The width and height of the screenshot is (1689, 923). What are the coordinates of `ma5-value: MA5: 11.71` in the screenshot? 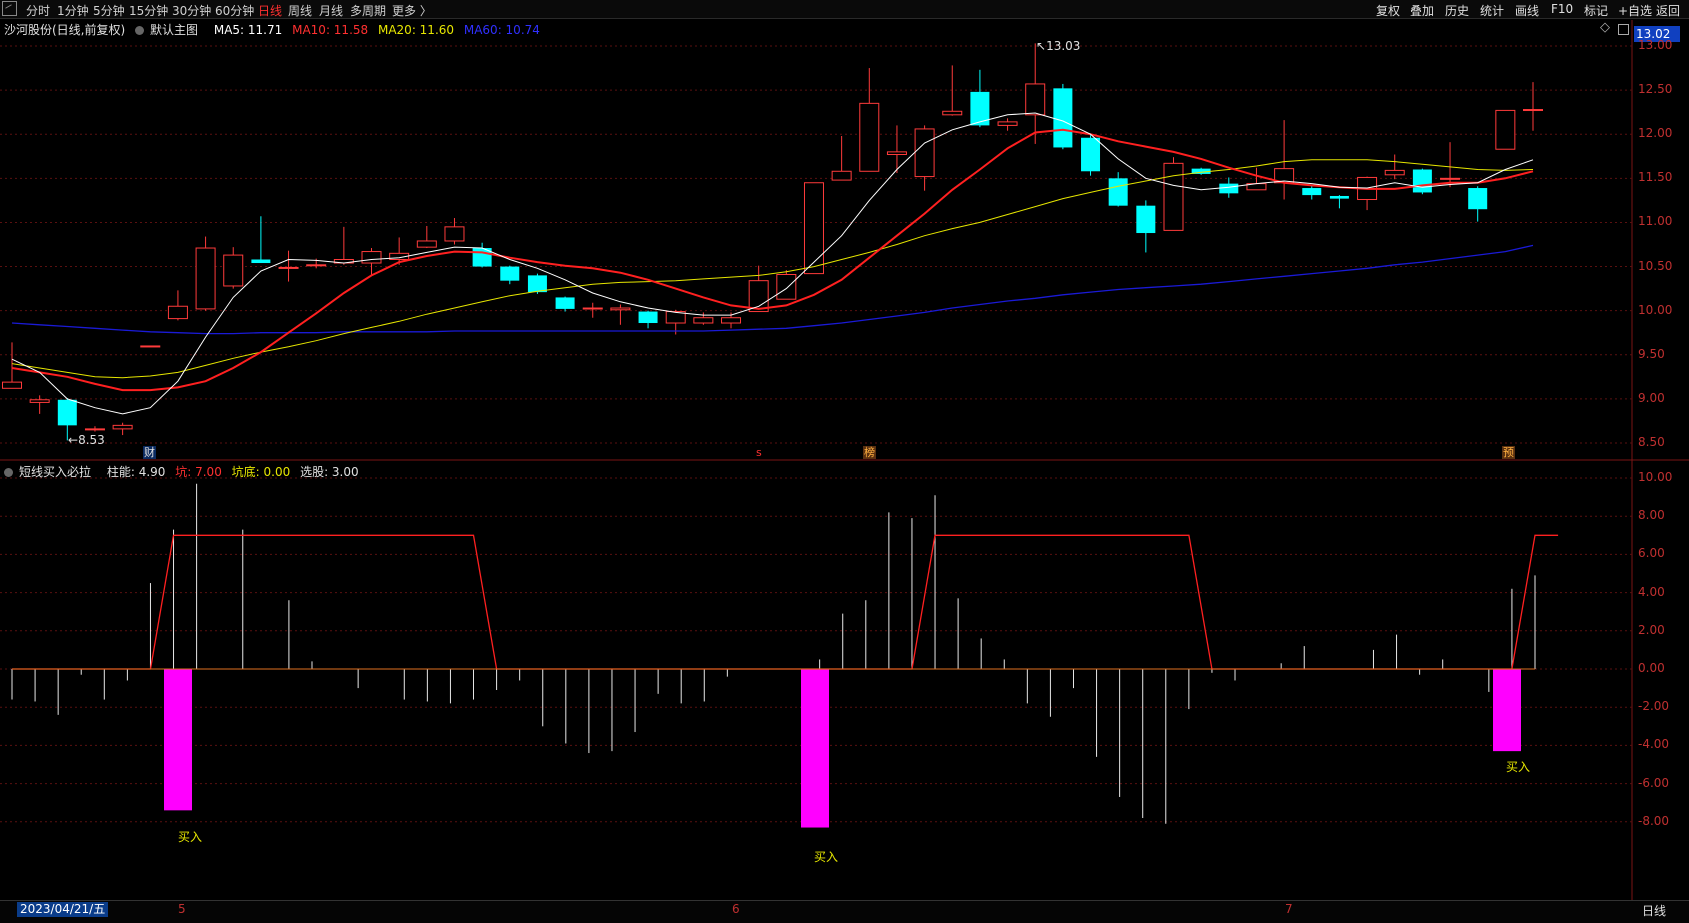 It's located at (248, 30).